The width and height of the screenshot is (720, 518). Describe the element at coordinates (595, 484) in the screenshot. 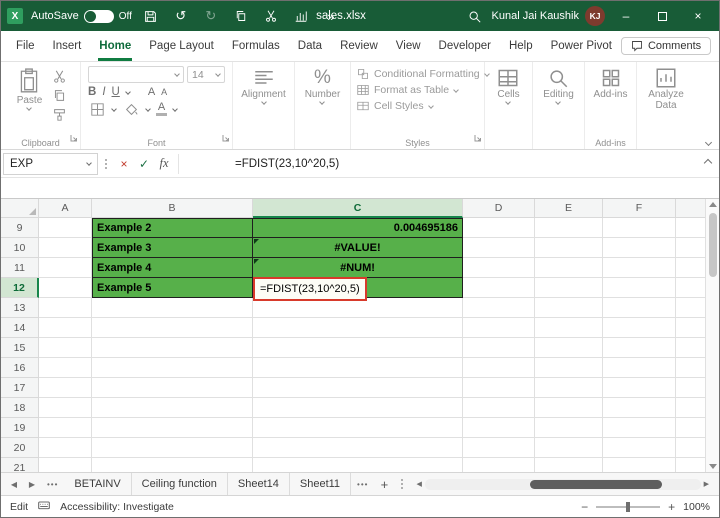

I see `horizontal-scroll-thumb` at that location.